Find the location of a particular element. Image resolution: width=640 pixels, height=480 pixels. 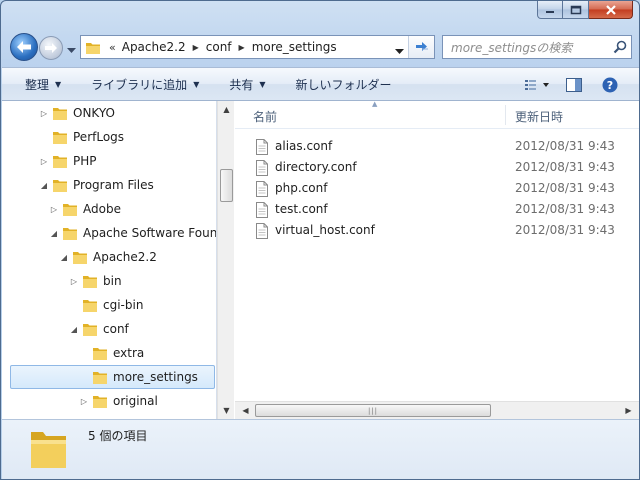

search-icon is located at coordinates (620, 47).